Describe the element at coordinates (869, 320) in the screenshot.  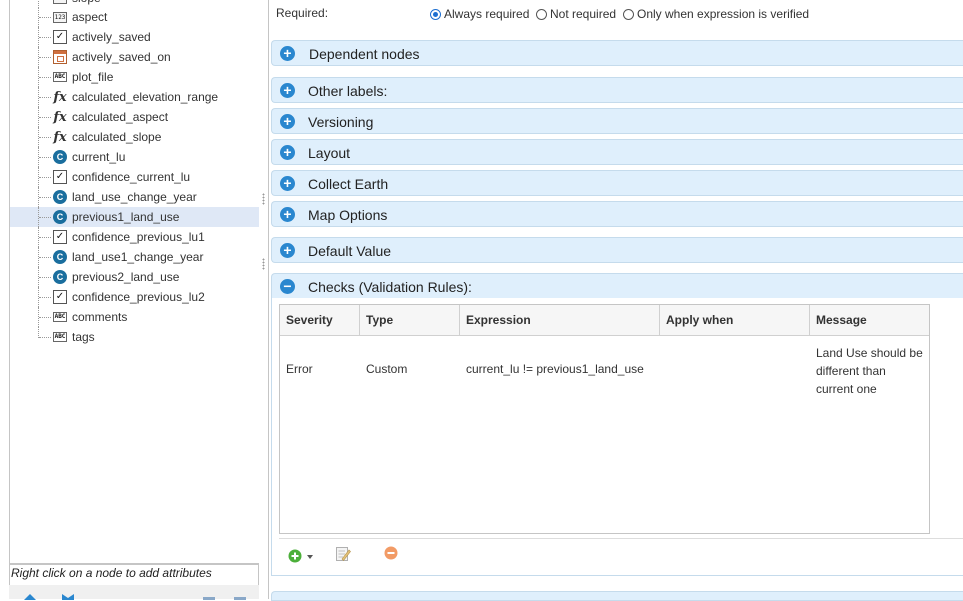
I see `column-header-message: Message` at that location.